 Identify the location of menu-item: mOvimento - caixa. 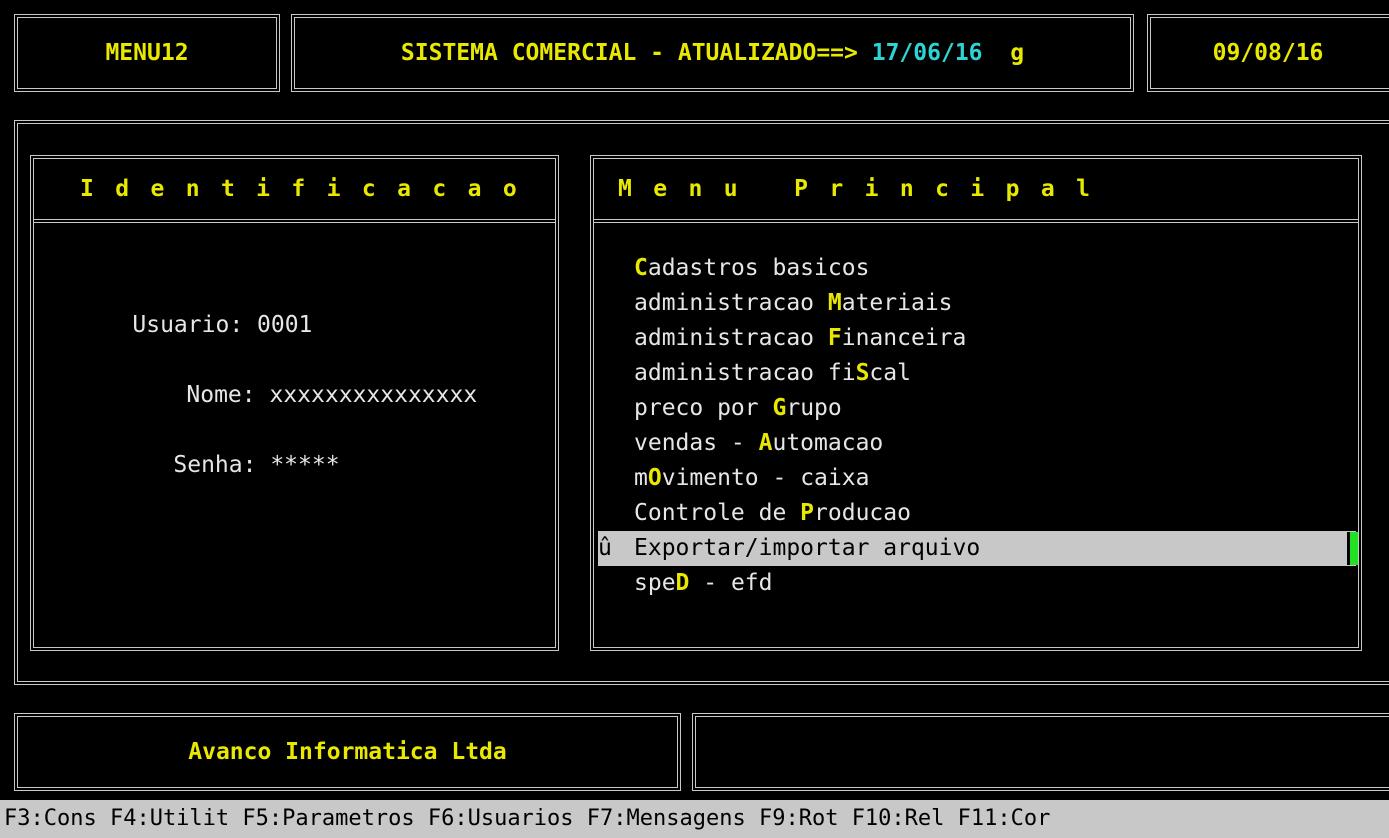
(976, 478).